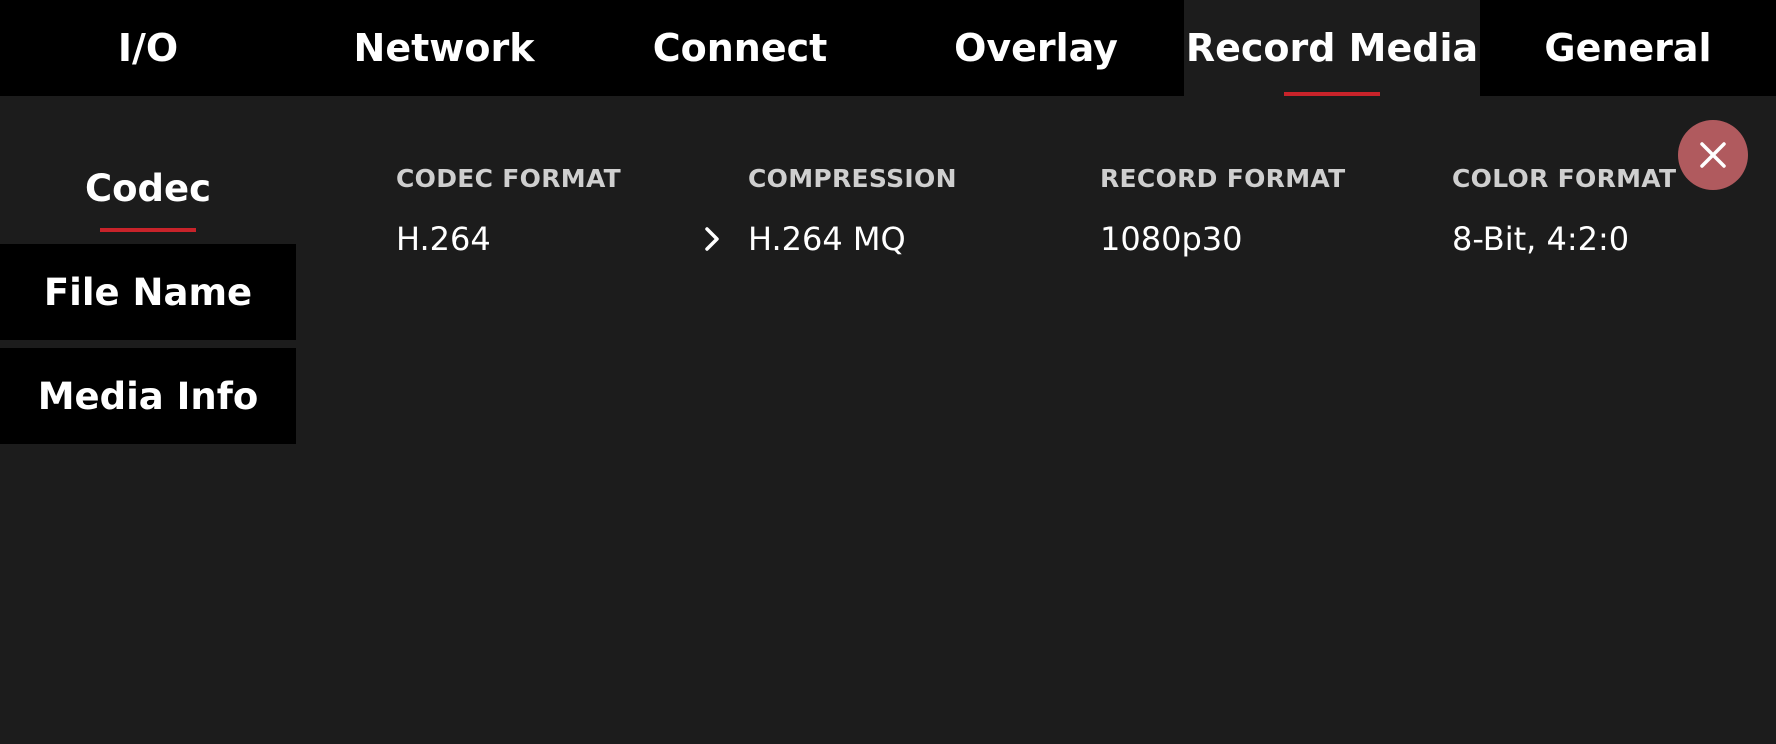 Image resolution: width=1776 pixels, height=744 pixels. I want to click on chevron-right-icon, so click(713, 239).